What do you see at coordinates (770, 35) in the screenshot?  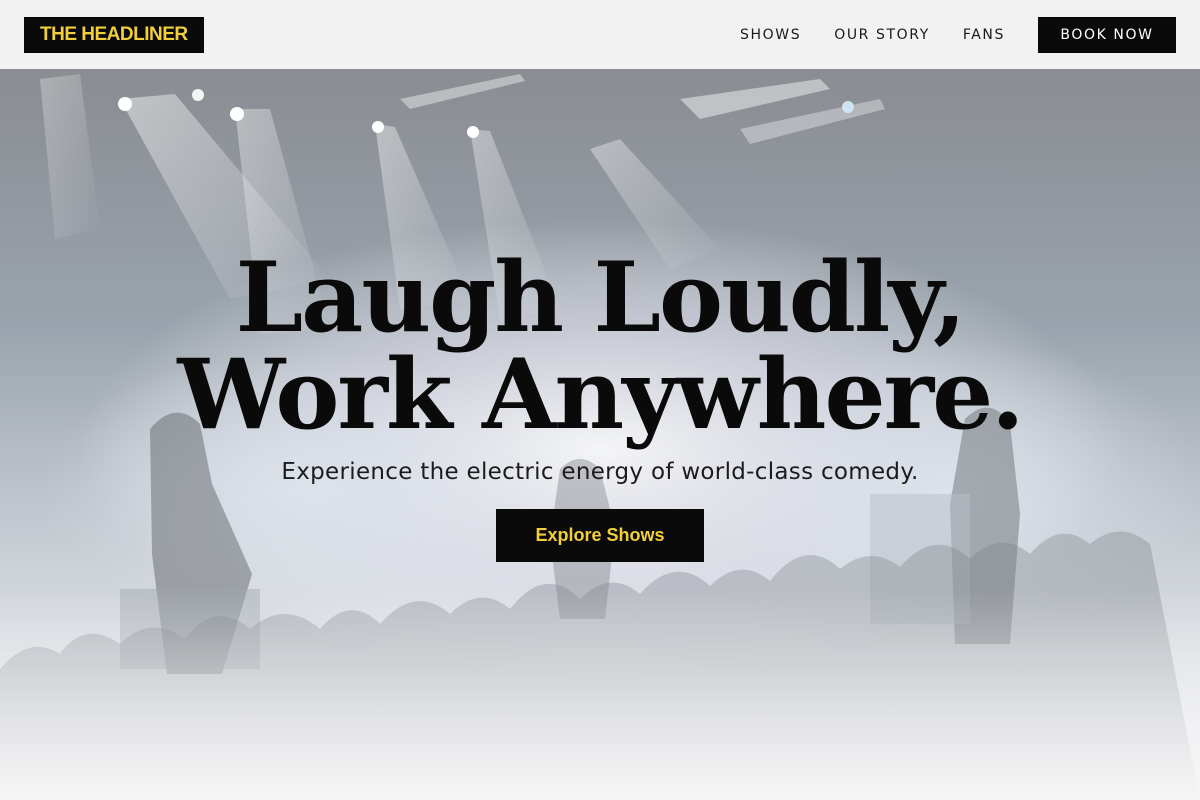 I see `nav-link-shows: SHOWS` at bounding box center [770, 35].